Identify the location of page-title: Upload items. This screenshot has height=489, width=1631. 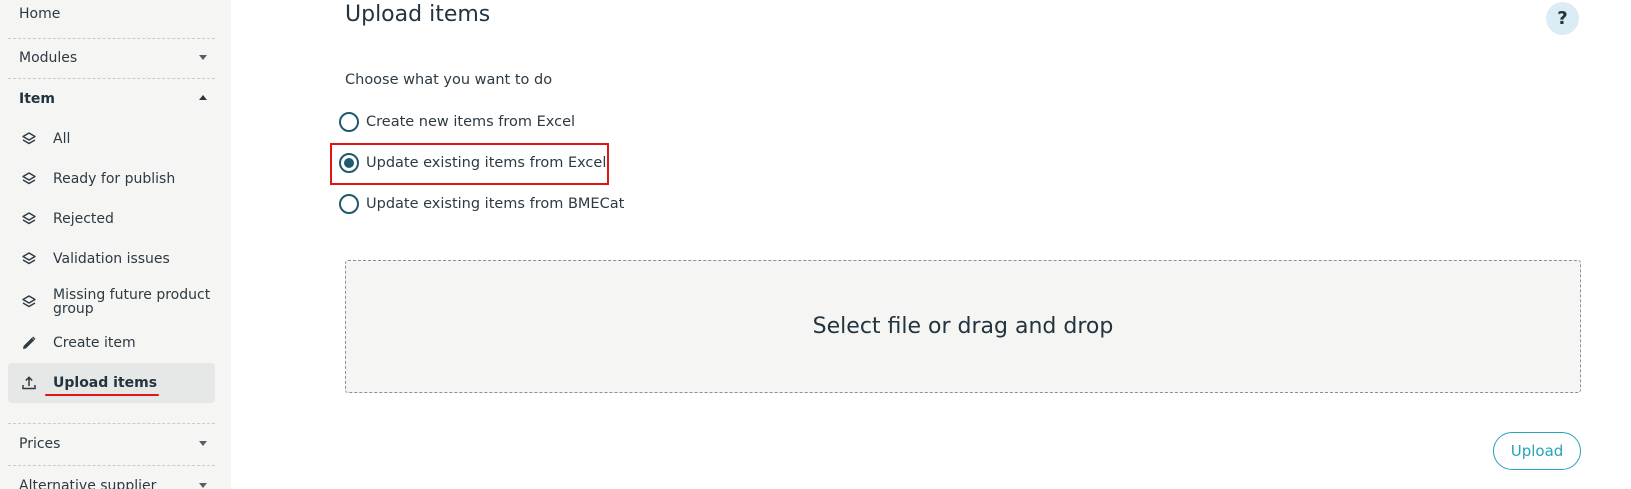
(418, 14).